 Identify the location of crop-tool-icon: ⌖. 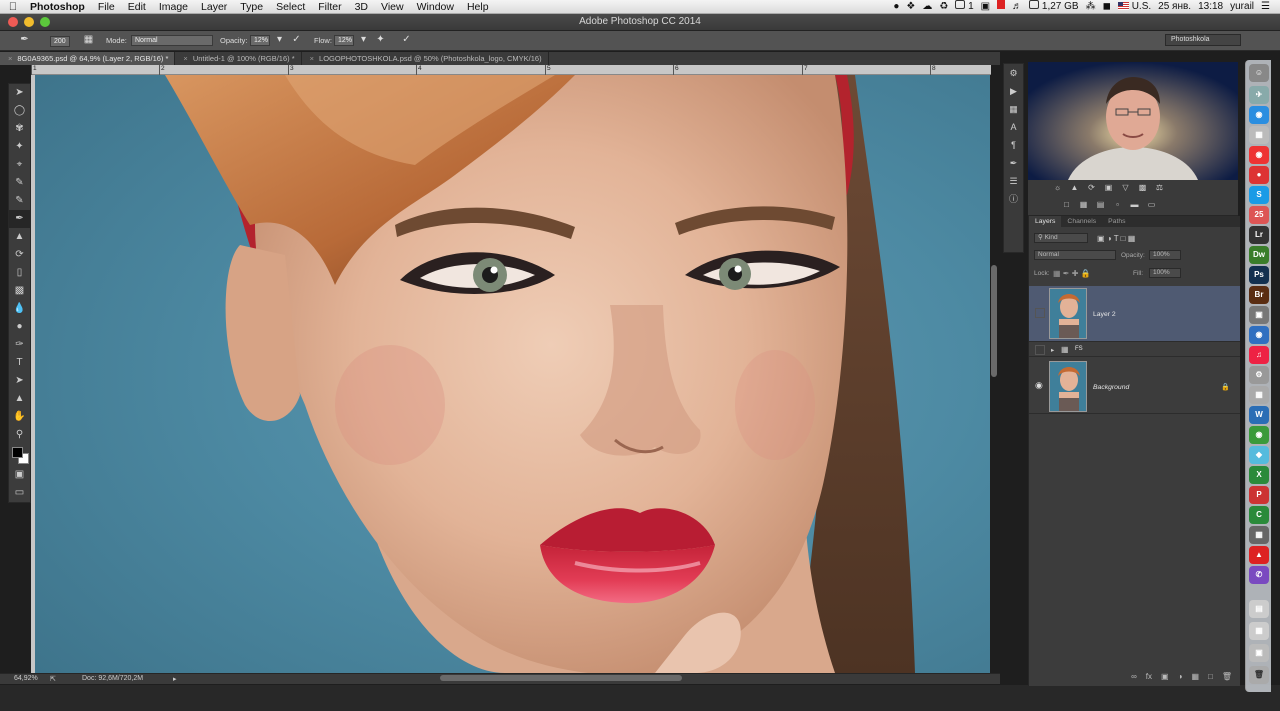
(19, 165).